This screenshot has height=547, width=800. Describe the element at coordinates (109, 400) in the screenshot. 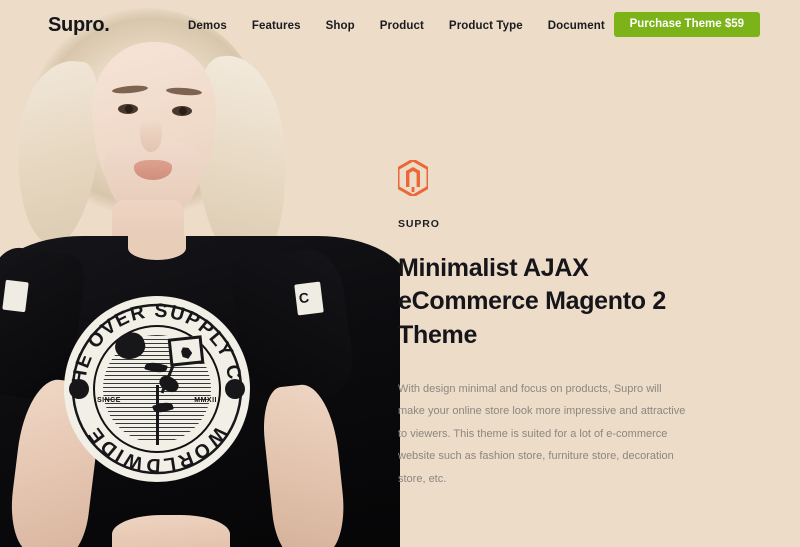

I see `print-since-left: SINCE` at that location.